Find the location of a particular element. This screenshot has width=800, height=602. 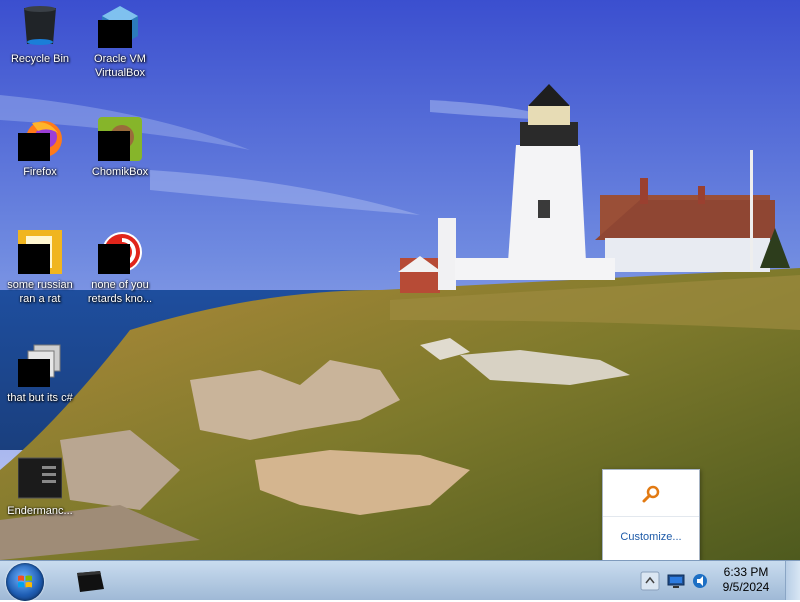

search-icon is located at coordinates (651, 494).